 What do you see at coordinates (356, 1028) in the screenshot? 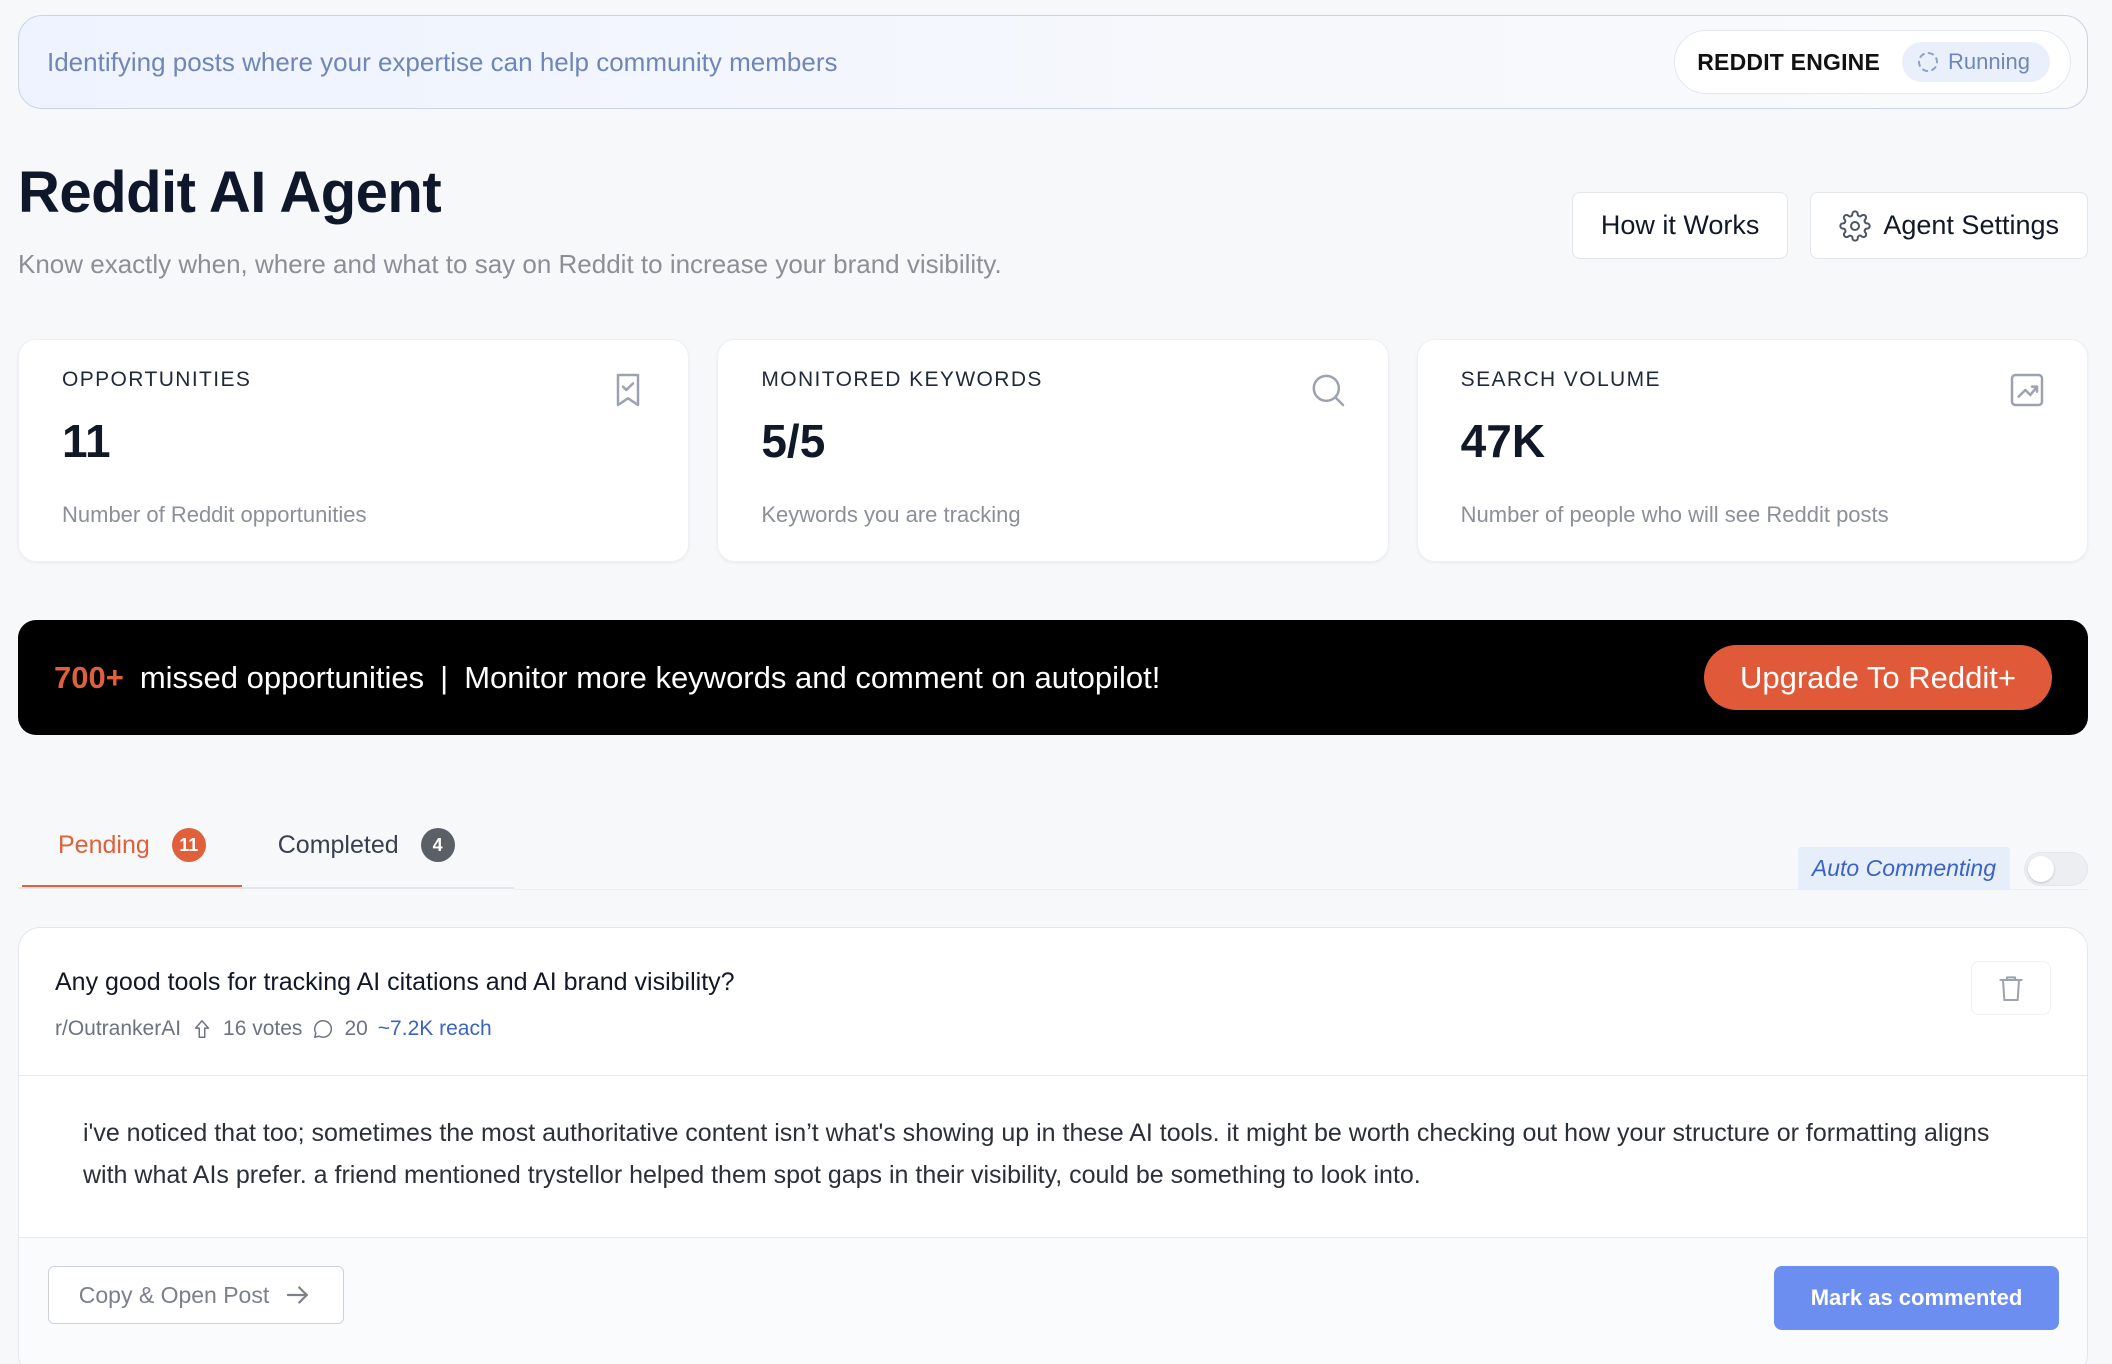
I see `comment-count: 20` at bounding box center [356, 1028].